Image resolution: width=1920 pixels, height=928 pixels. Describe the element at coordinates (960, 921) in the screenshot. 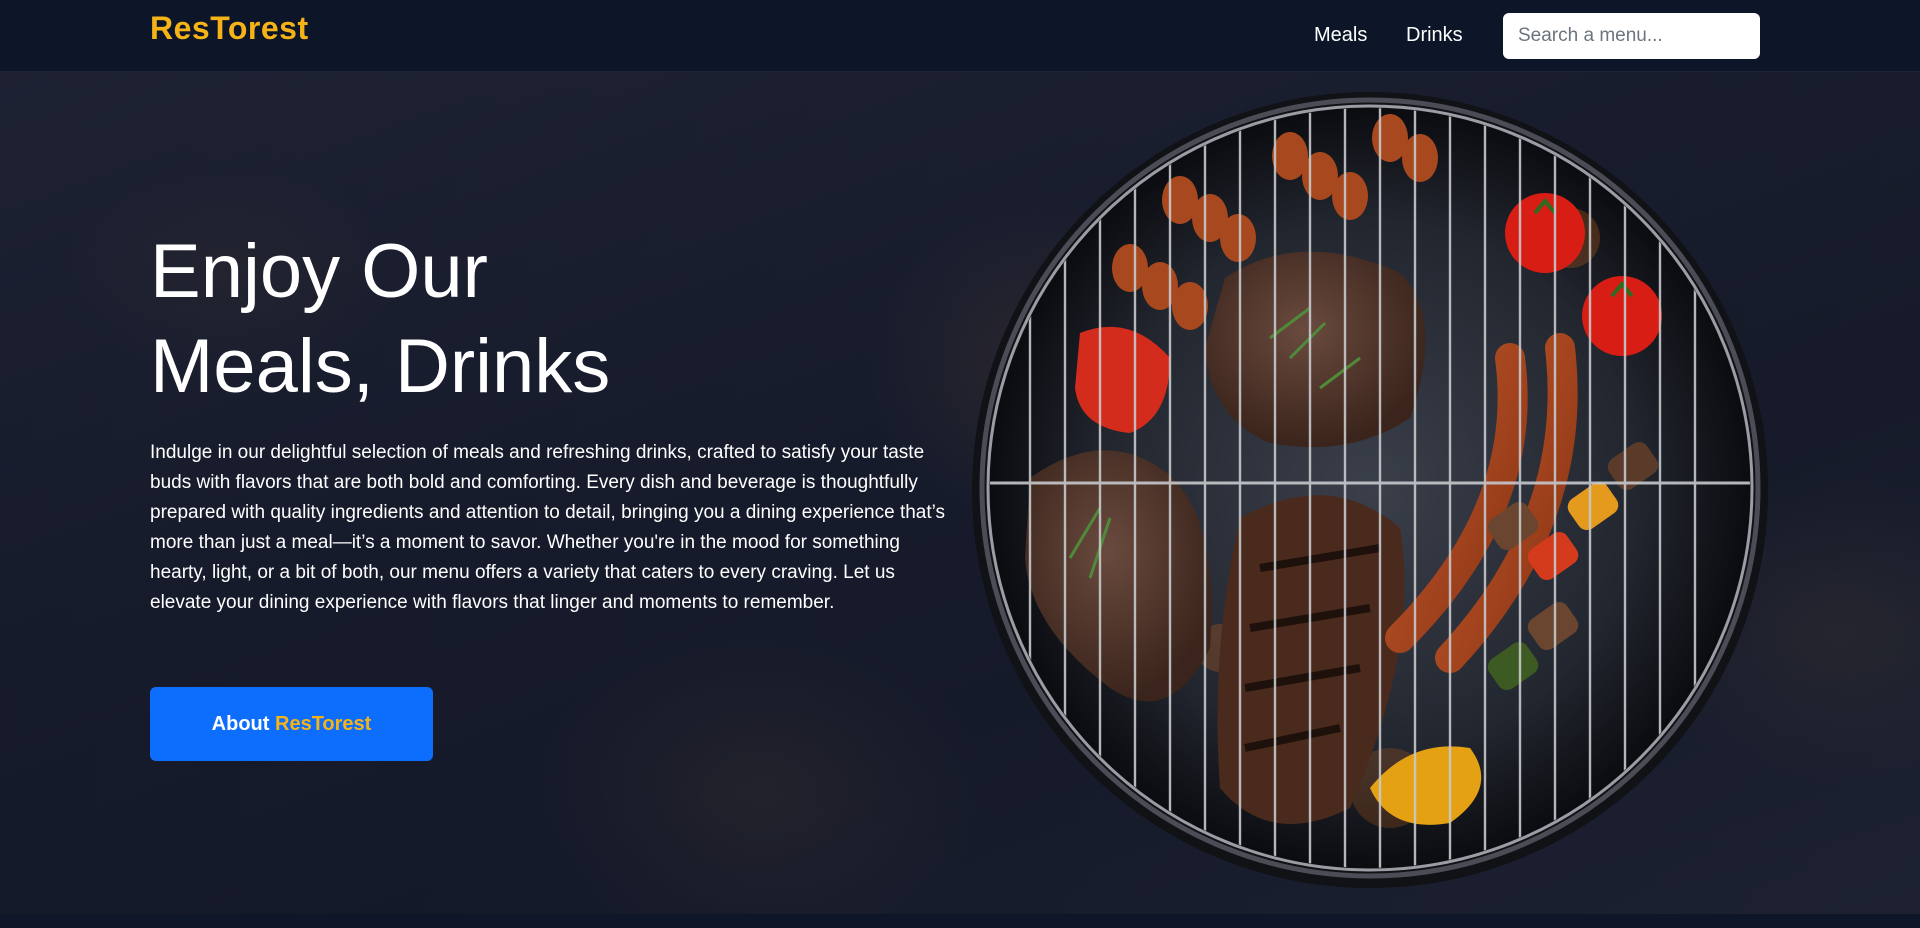

I see `page-bottom-edge` at that location.